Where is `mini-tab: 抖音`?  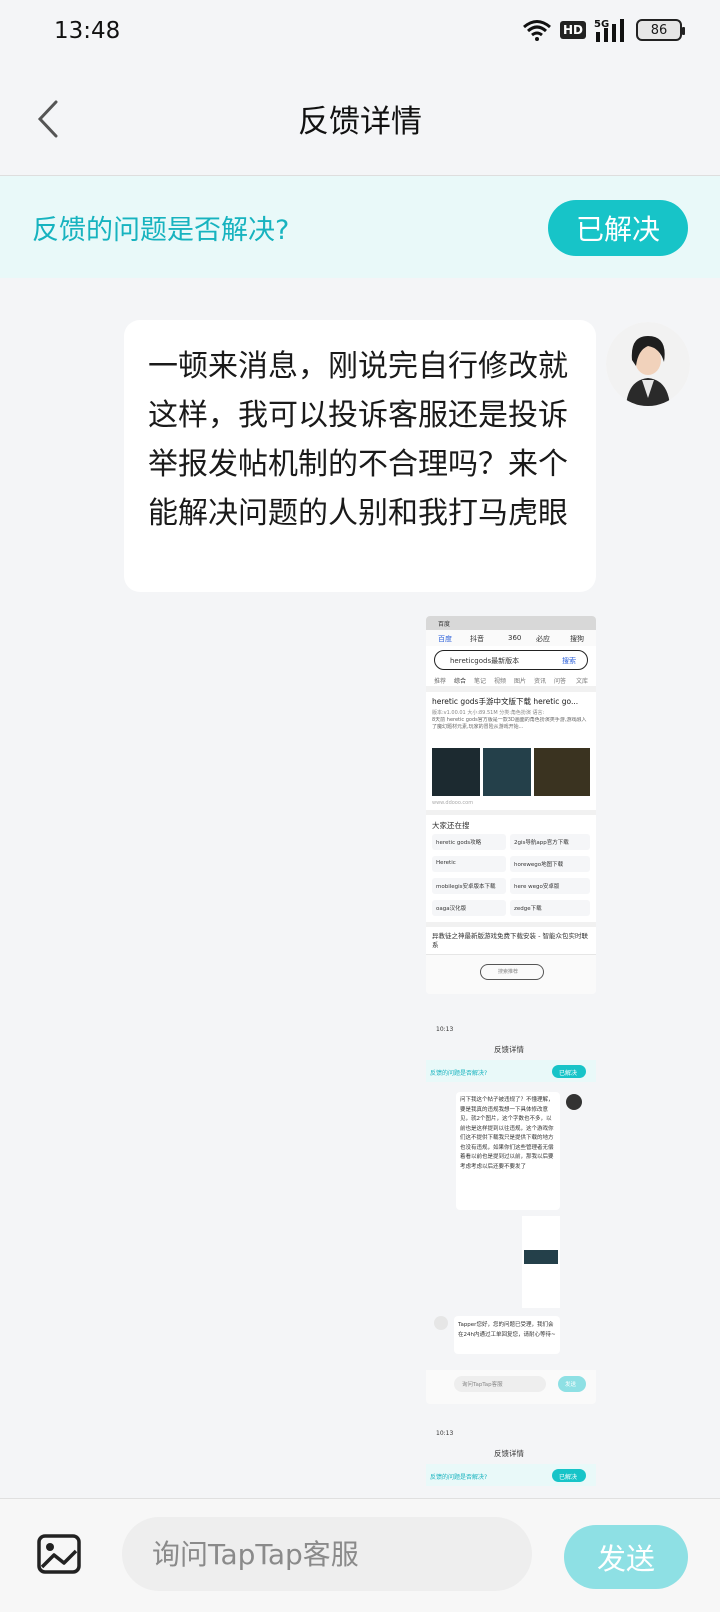
mini-tab: 抖音 is located at coordinates (477, 639).